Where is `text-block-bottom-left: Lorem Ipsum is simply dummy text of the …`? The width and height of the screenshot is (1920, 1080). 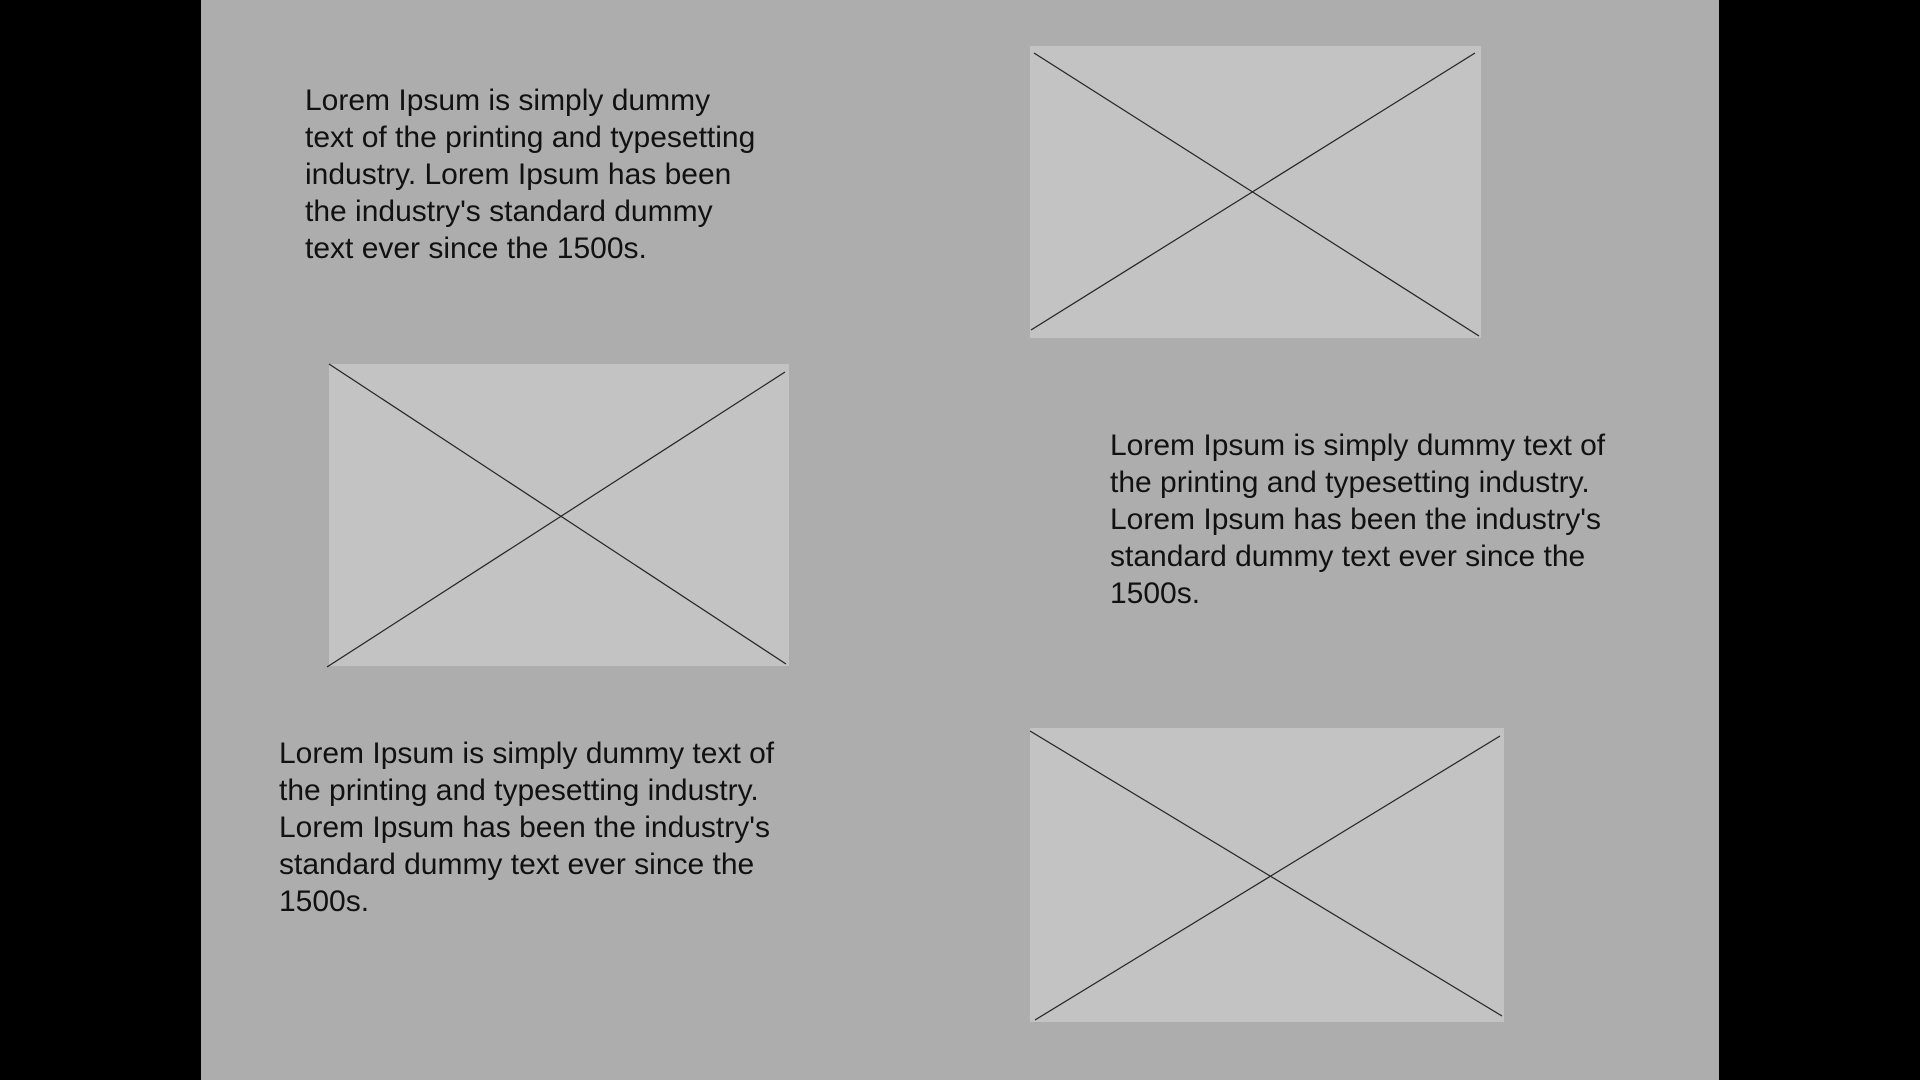 text-block-bottom-left: Lorem Ipsum is simply dummy text of the … is located at coordinates (527, 827).